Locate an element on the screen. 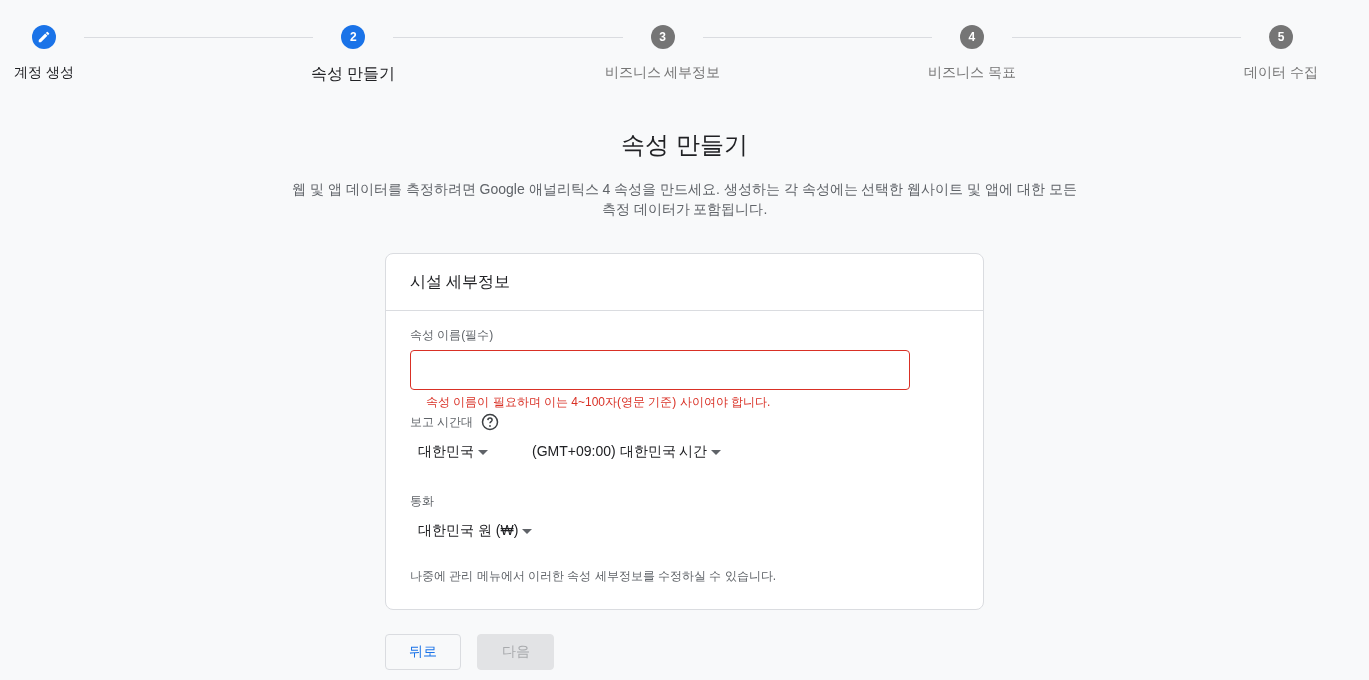 This screenshot has height=680, width=1369. step-label: 비즈니스 세부정보 is located at coordinates (662, 73).